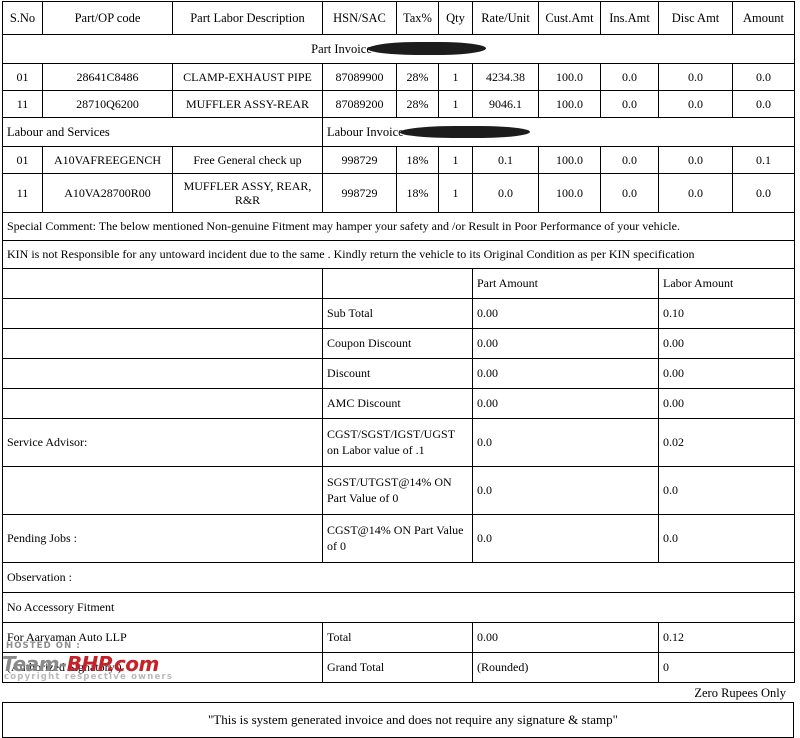  What do you see at coordinates (726, 538) in the screenshot?
I see `summary-labor-value: 0.0` at bounding box center [726, 538].